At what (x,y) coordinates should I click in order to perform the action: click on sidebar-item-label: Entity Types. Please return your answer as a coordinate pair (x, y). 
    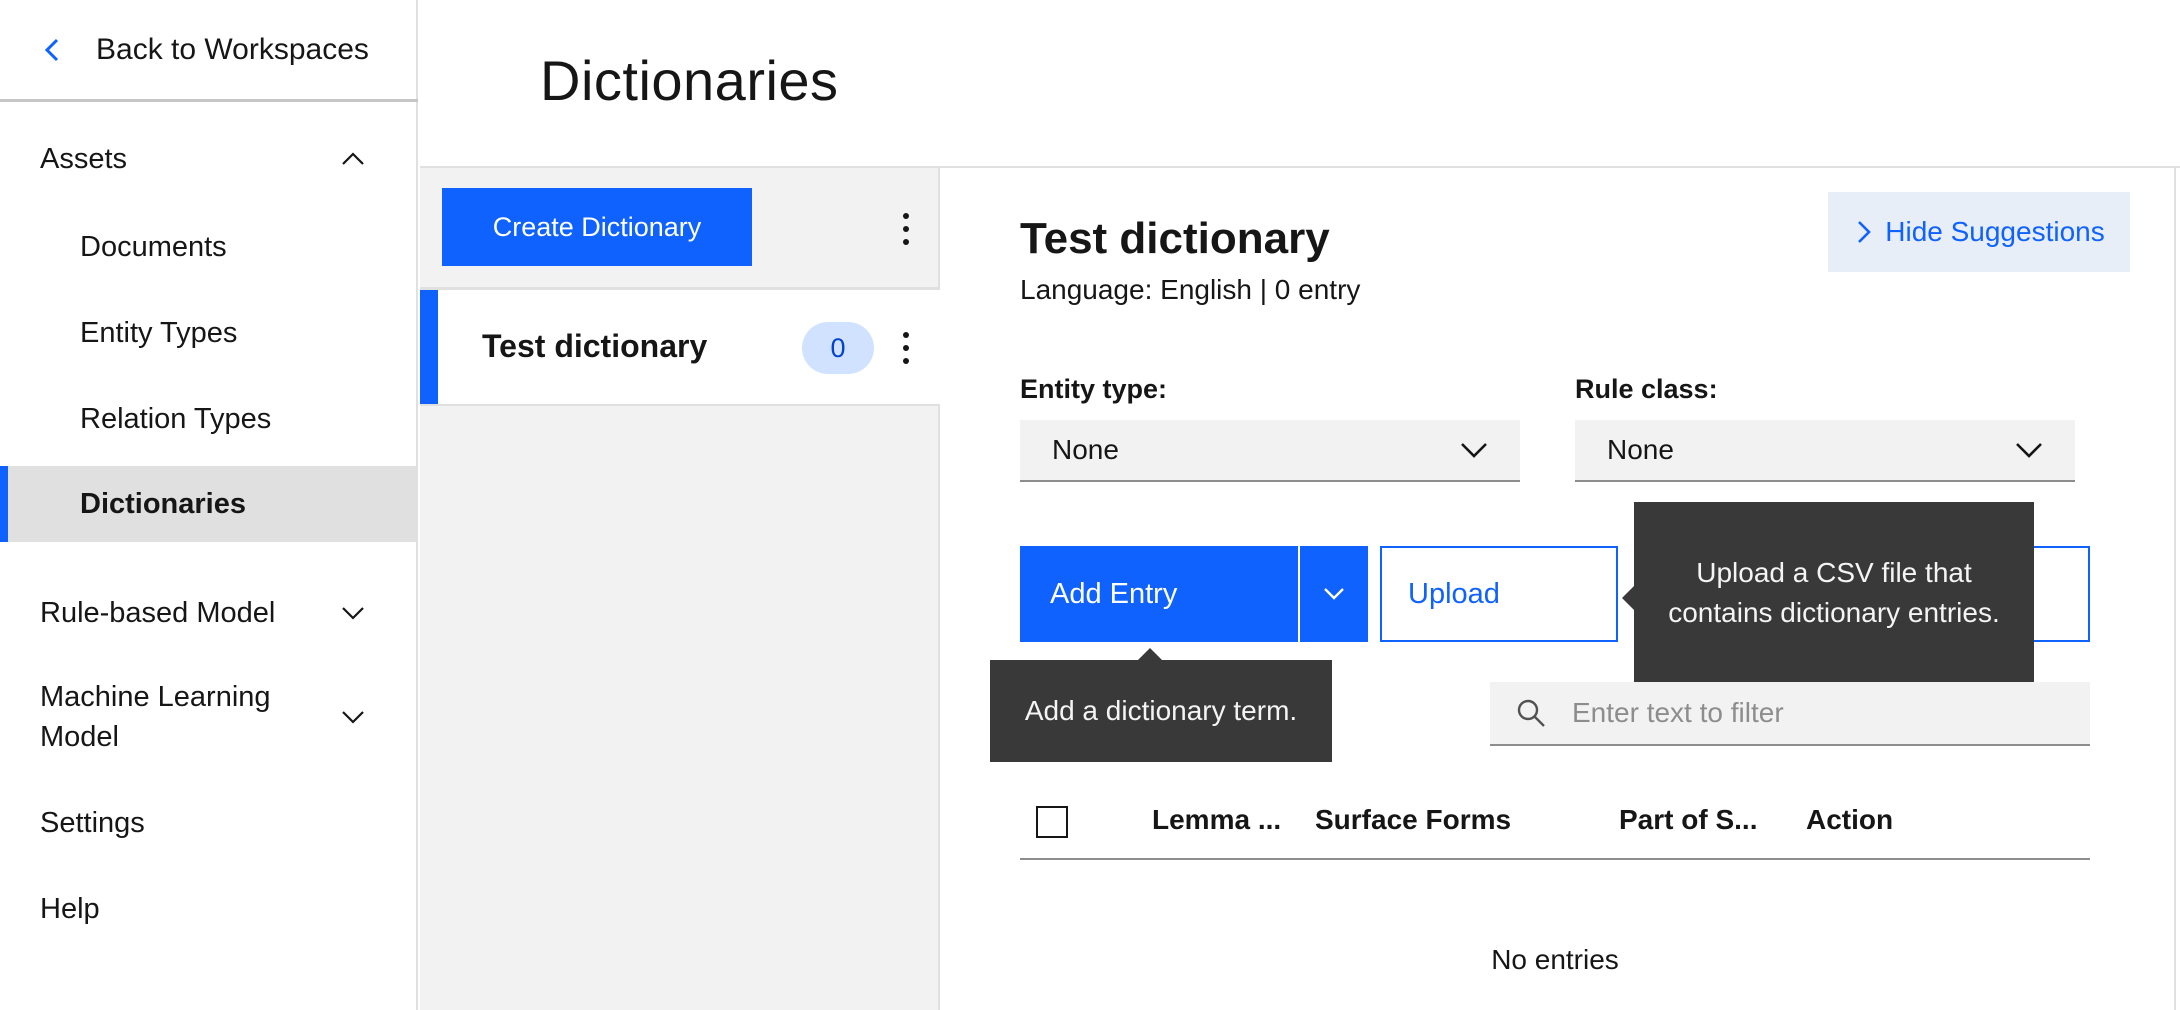
    Looking at the image, I should click on (159, 332).